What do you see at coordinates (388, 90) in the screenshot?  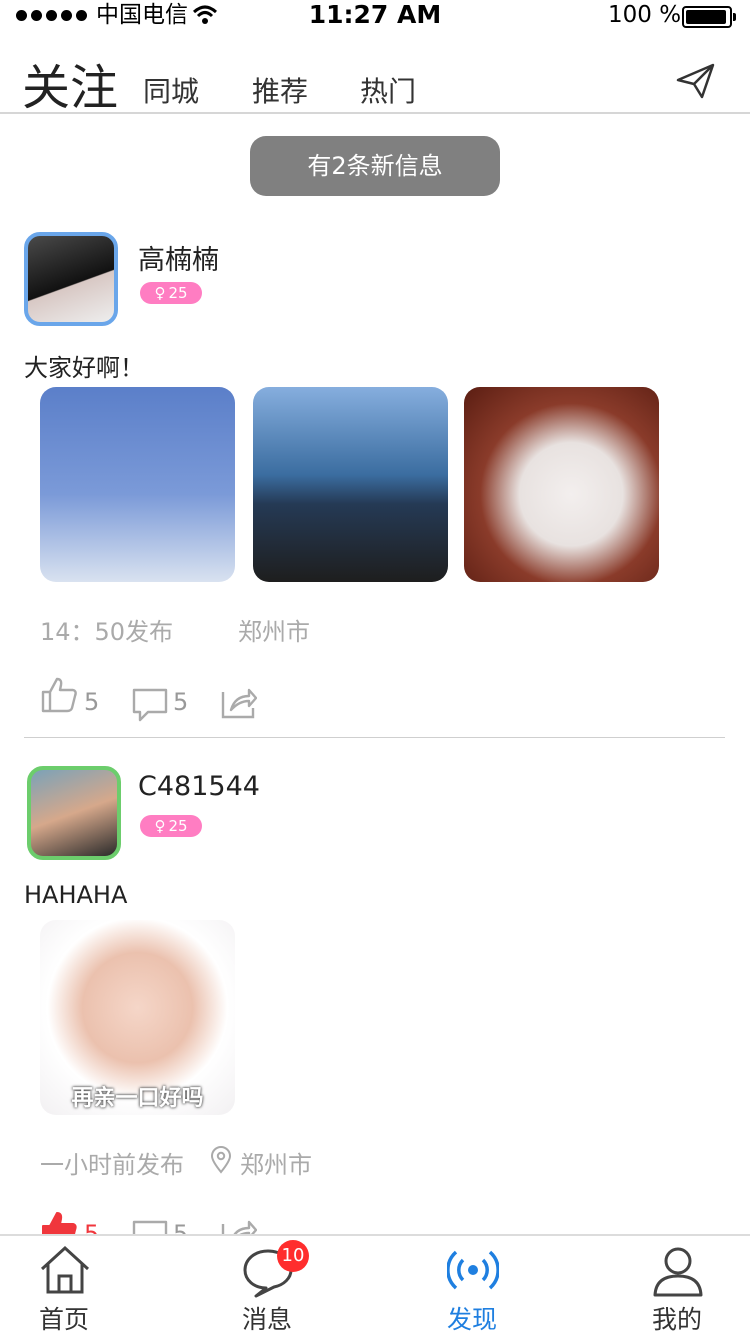 I see `tab-popular: 热门` at bounding box center [388, 90].